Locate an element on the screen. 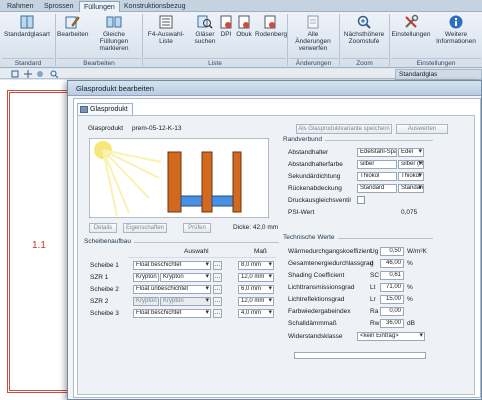 This screenshot has width=482, height=400. thickness-label: Dicke: 42,0 mm is located at coordinates (256, 227).